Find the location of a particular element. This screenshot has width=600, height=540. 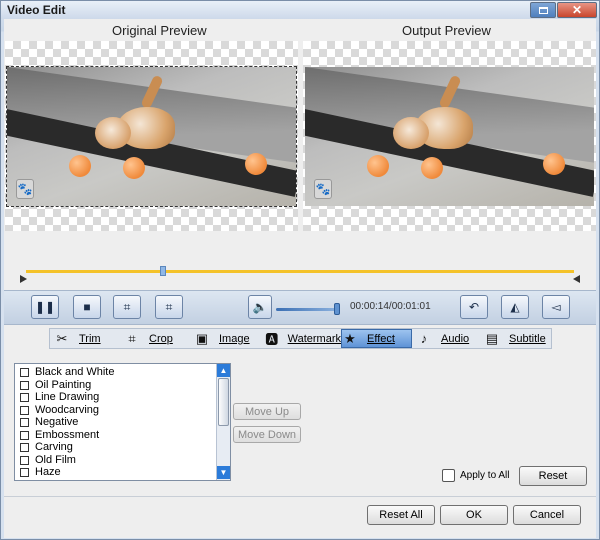

stop-button: ■ is located at coordinates (87, 307).